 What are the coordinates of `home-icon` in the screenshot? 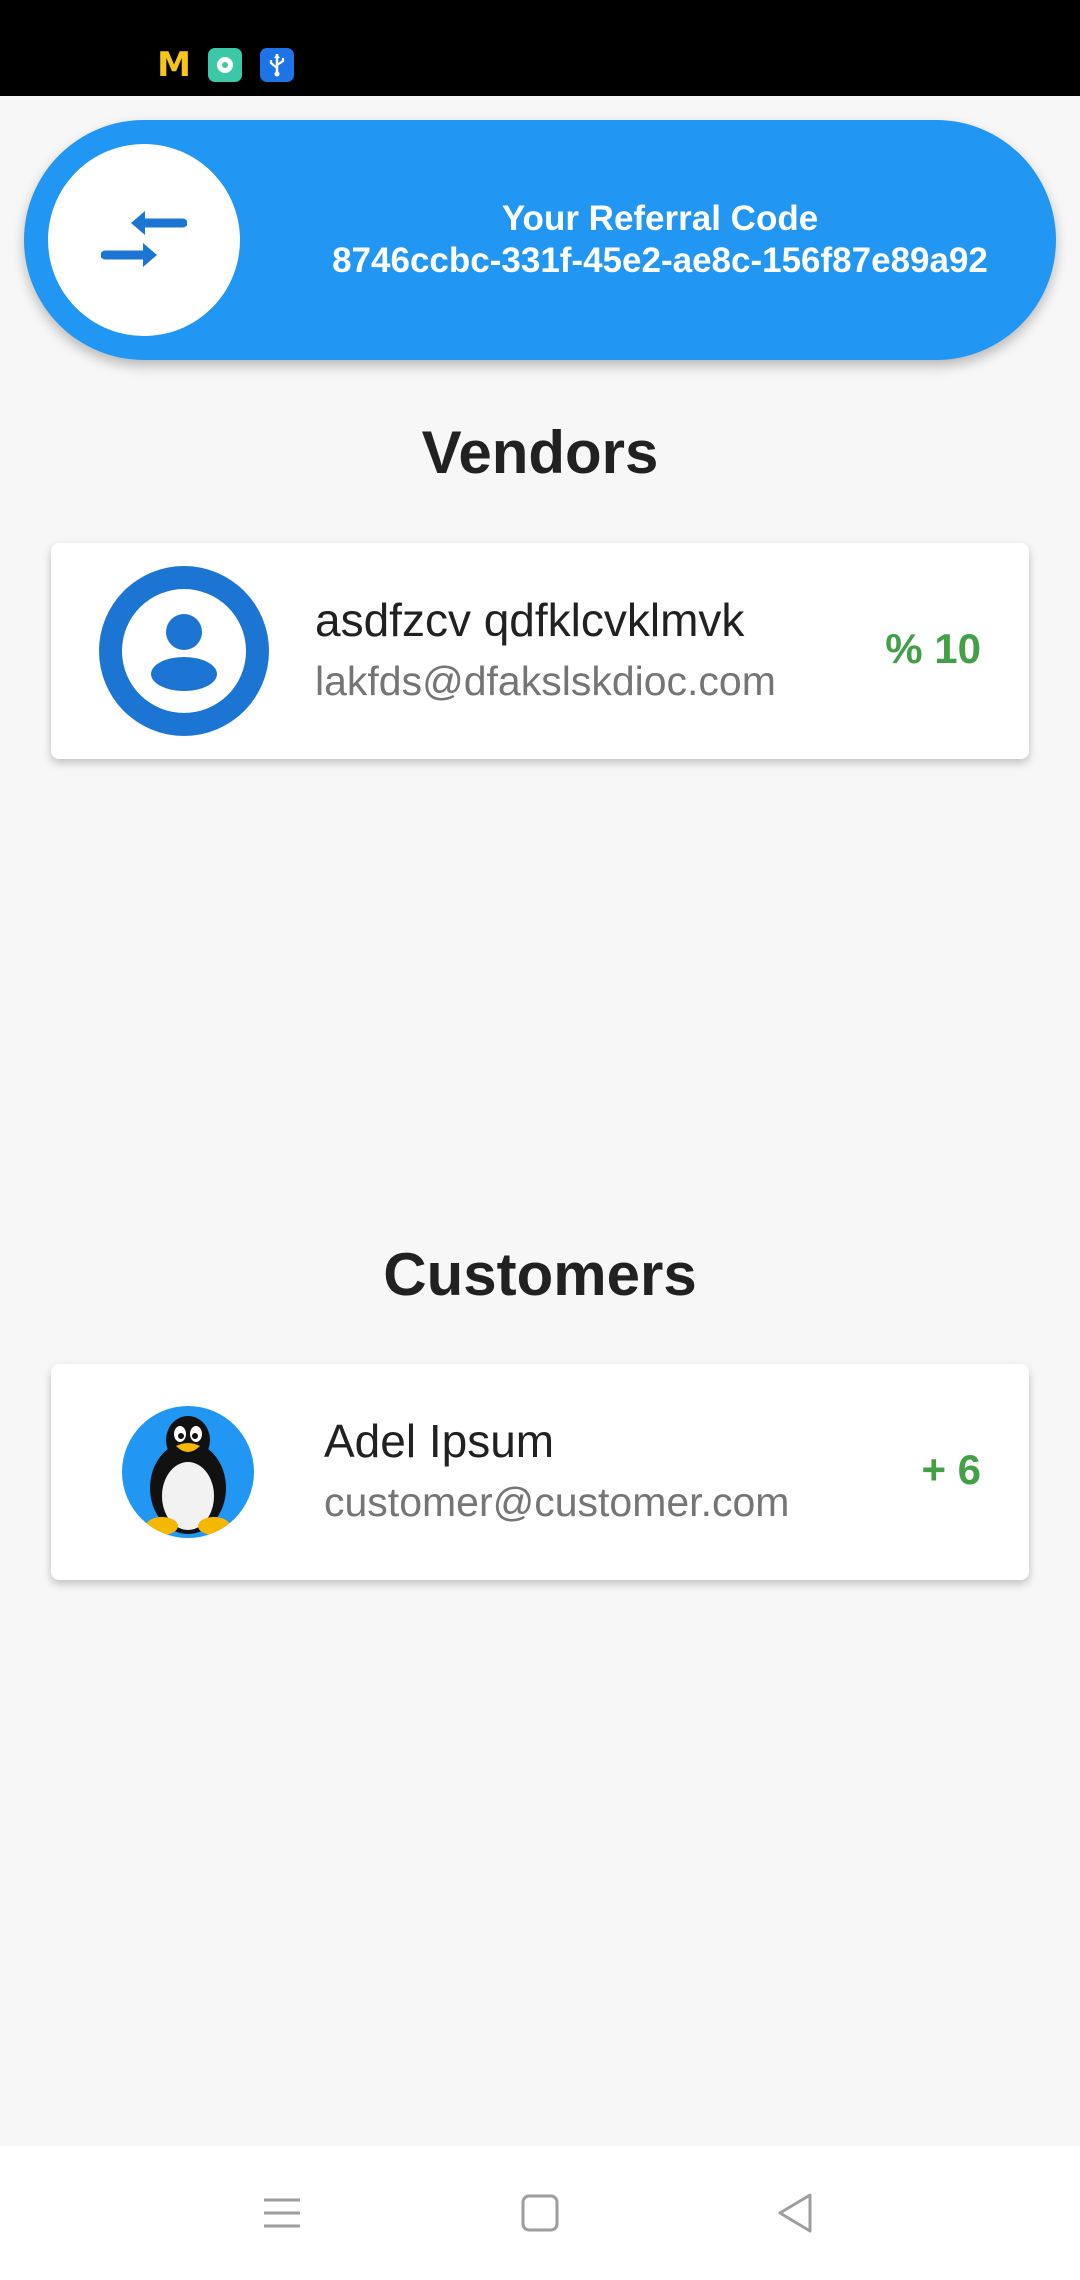 It's located at (540, 2213).